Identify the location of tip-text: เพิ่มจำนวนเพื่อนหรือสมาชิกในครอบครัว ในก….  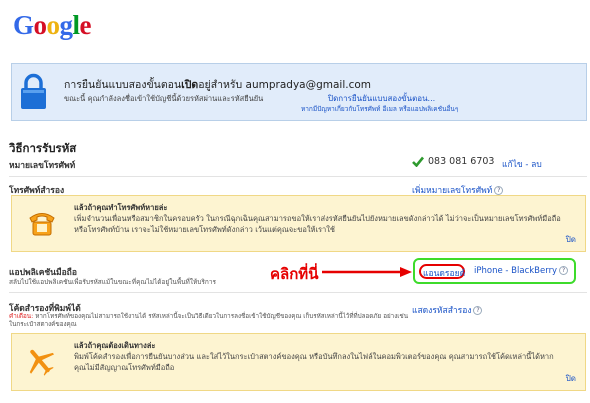
(317, 224).